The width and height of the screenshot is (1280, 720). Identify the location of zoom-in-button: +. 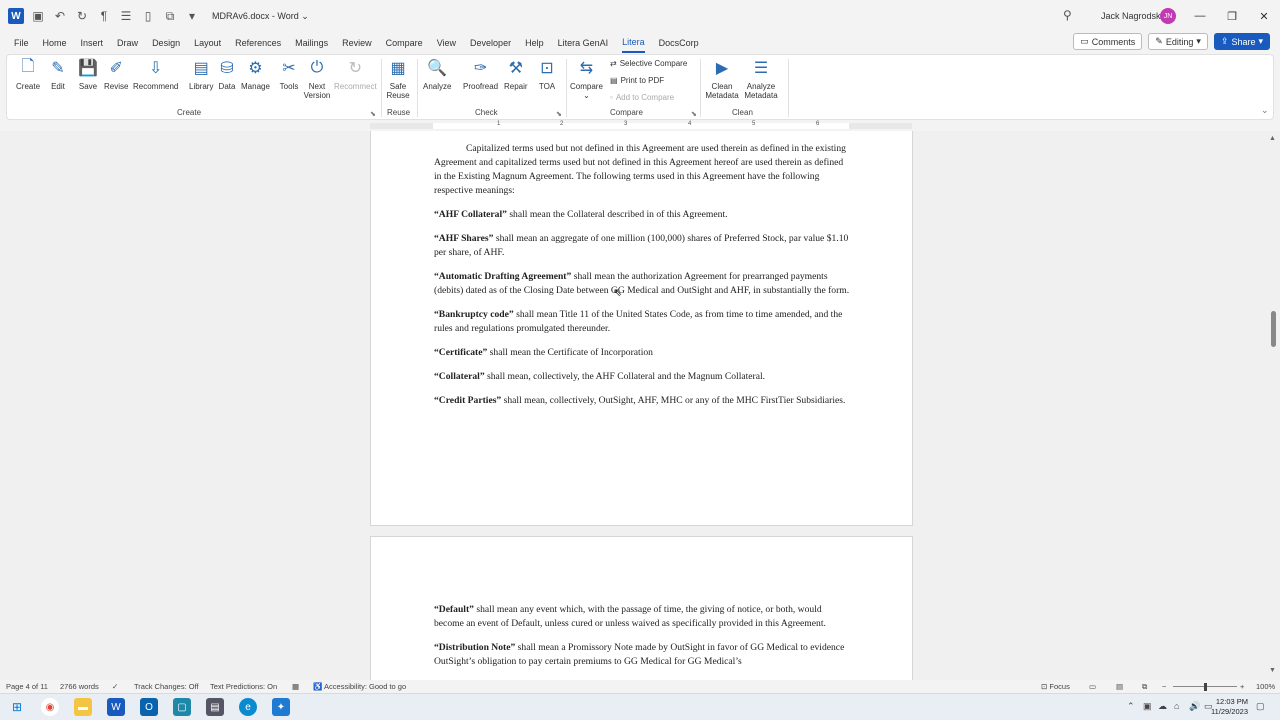
(1242, 686).